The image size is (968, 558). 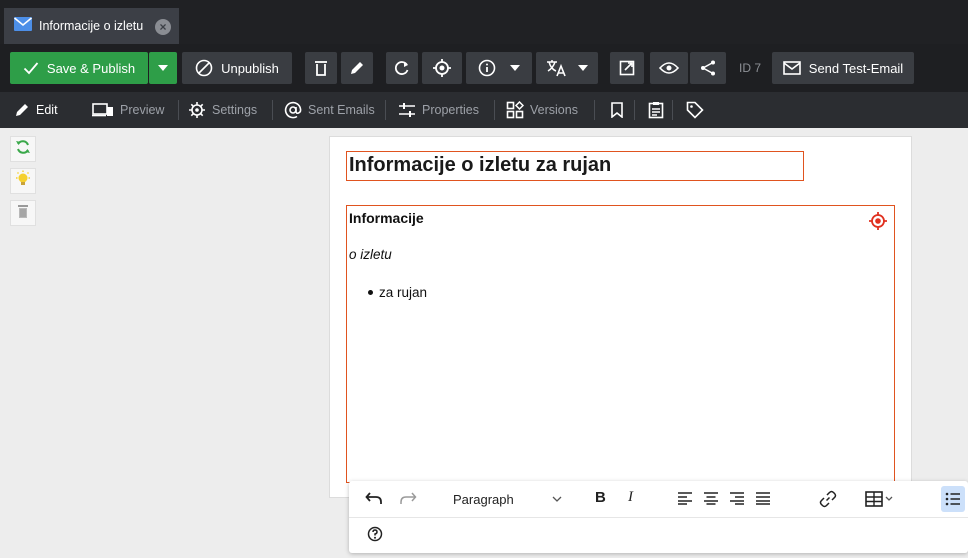 I want to click on suggestion-button, so click(x=23, y=181).